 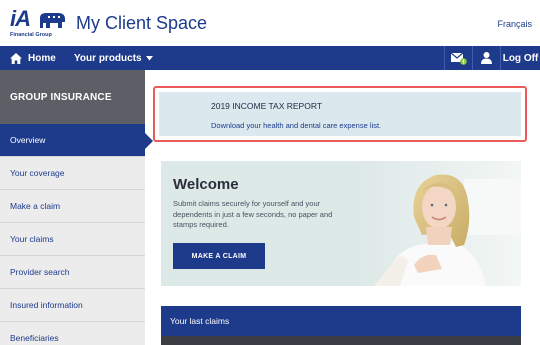 What do you see at coordinates (206, 184) in the screenshot?
I see `welcome-title: Welcome` at bounding box center [206, 184].